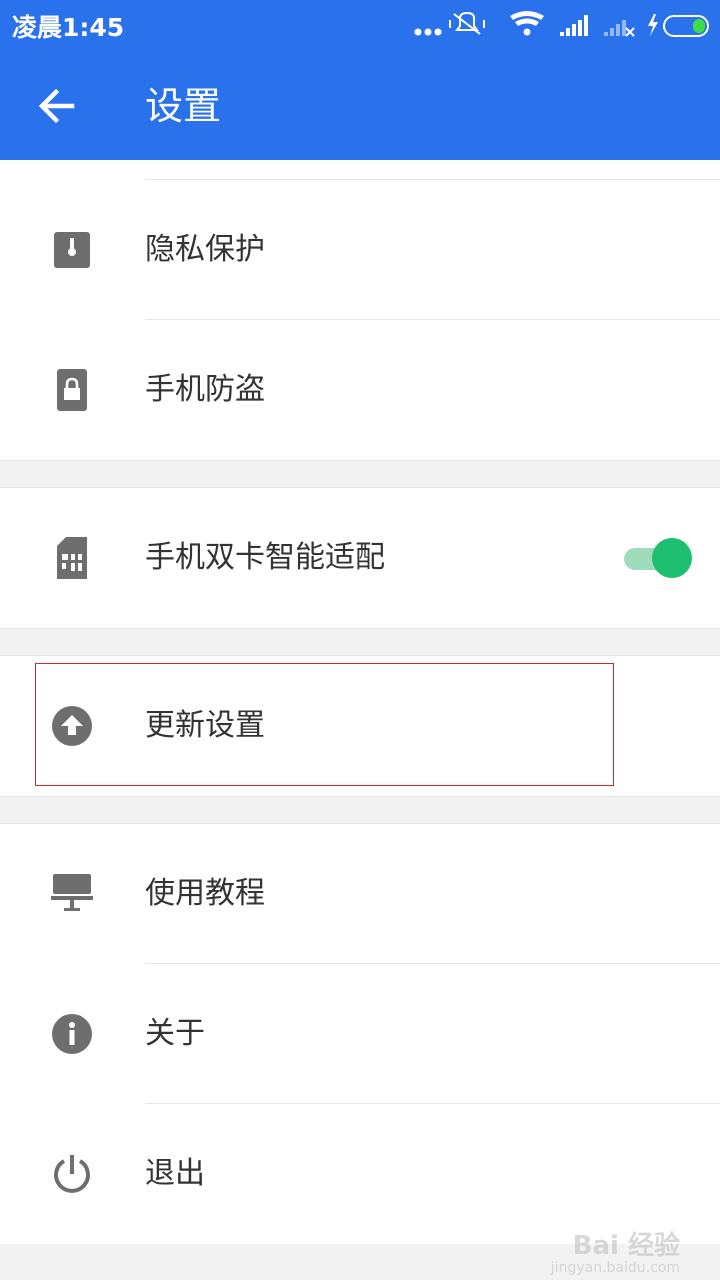 The height and width of the screenshot is (1280, 720). I want to click on settings-item-label: 关于, so click(175, 1033).